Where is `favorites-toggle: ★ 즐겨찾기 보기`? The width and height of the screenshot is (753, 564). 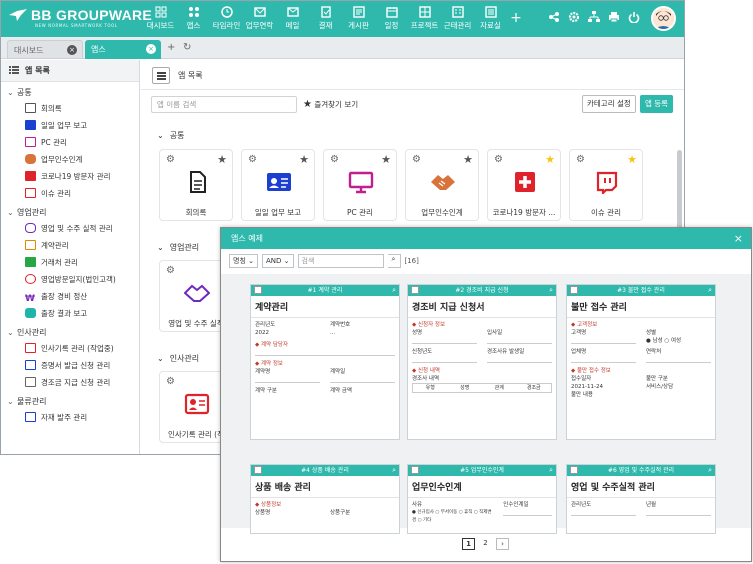 favorites-toggle: ★ 즐겨찾기 보기 is located at coordinates (330, 104).